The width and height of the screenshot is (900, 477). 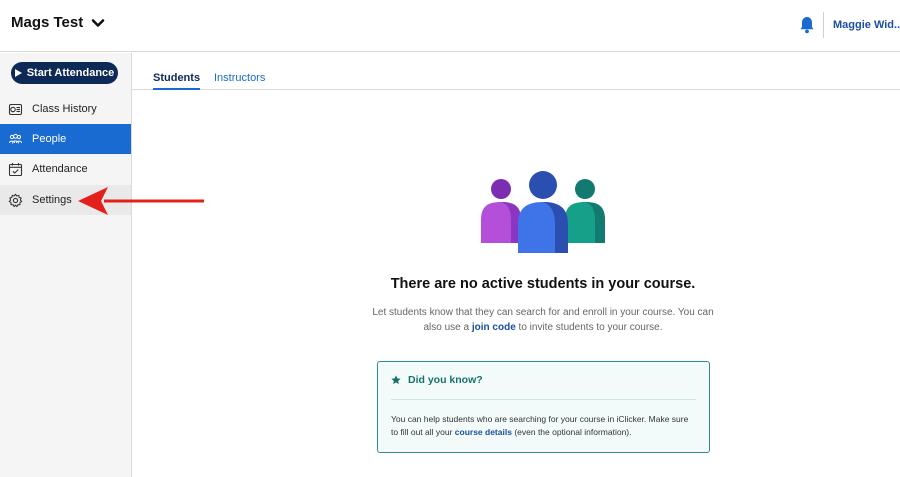 I want to click on divider, so click(x=543, y=399).